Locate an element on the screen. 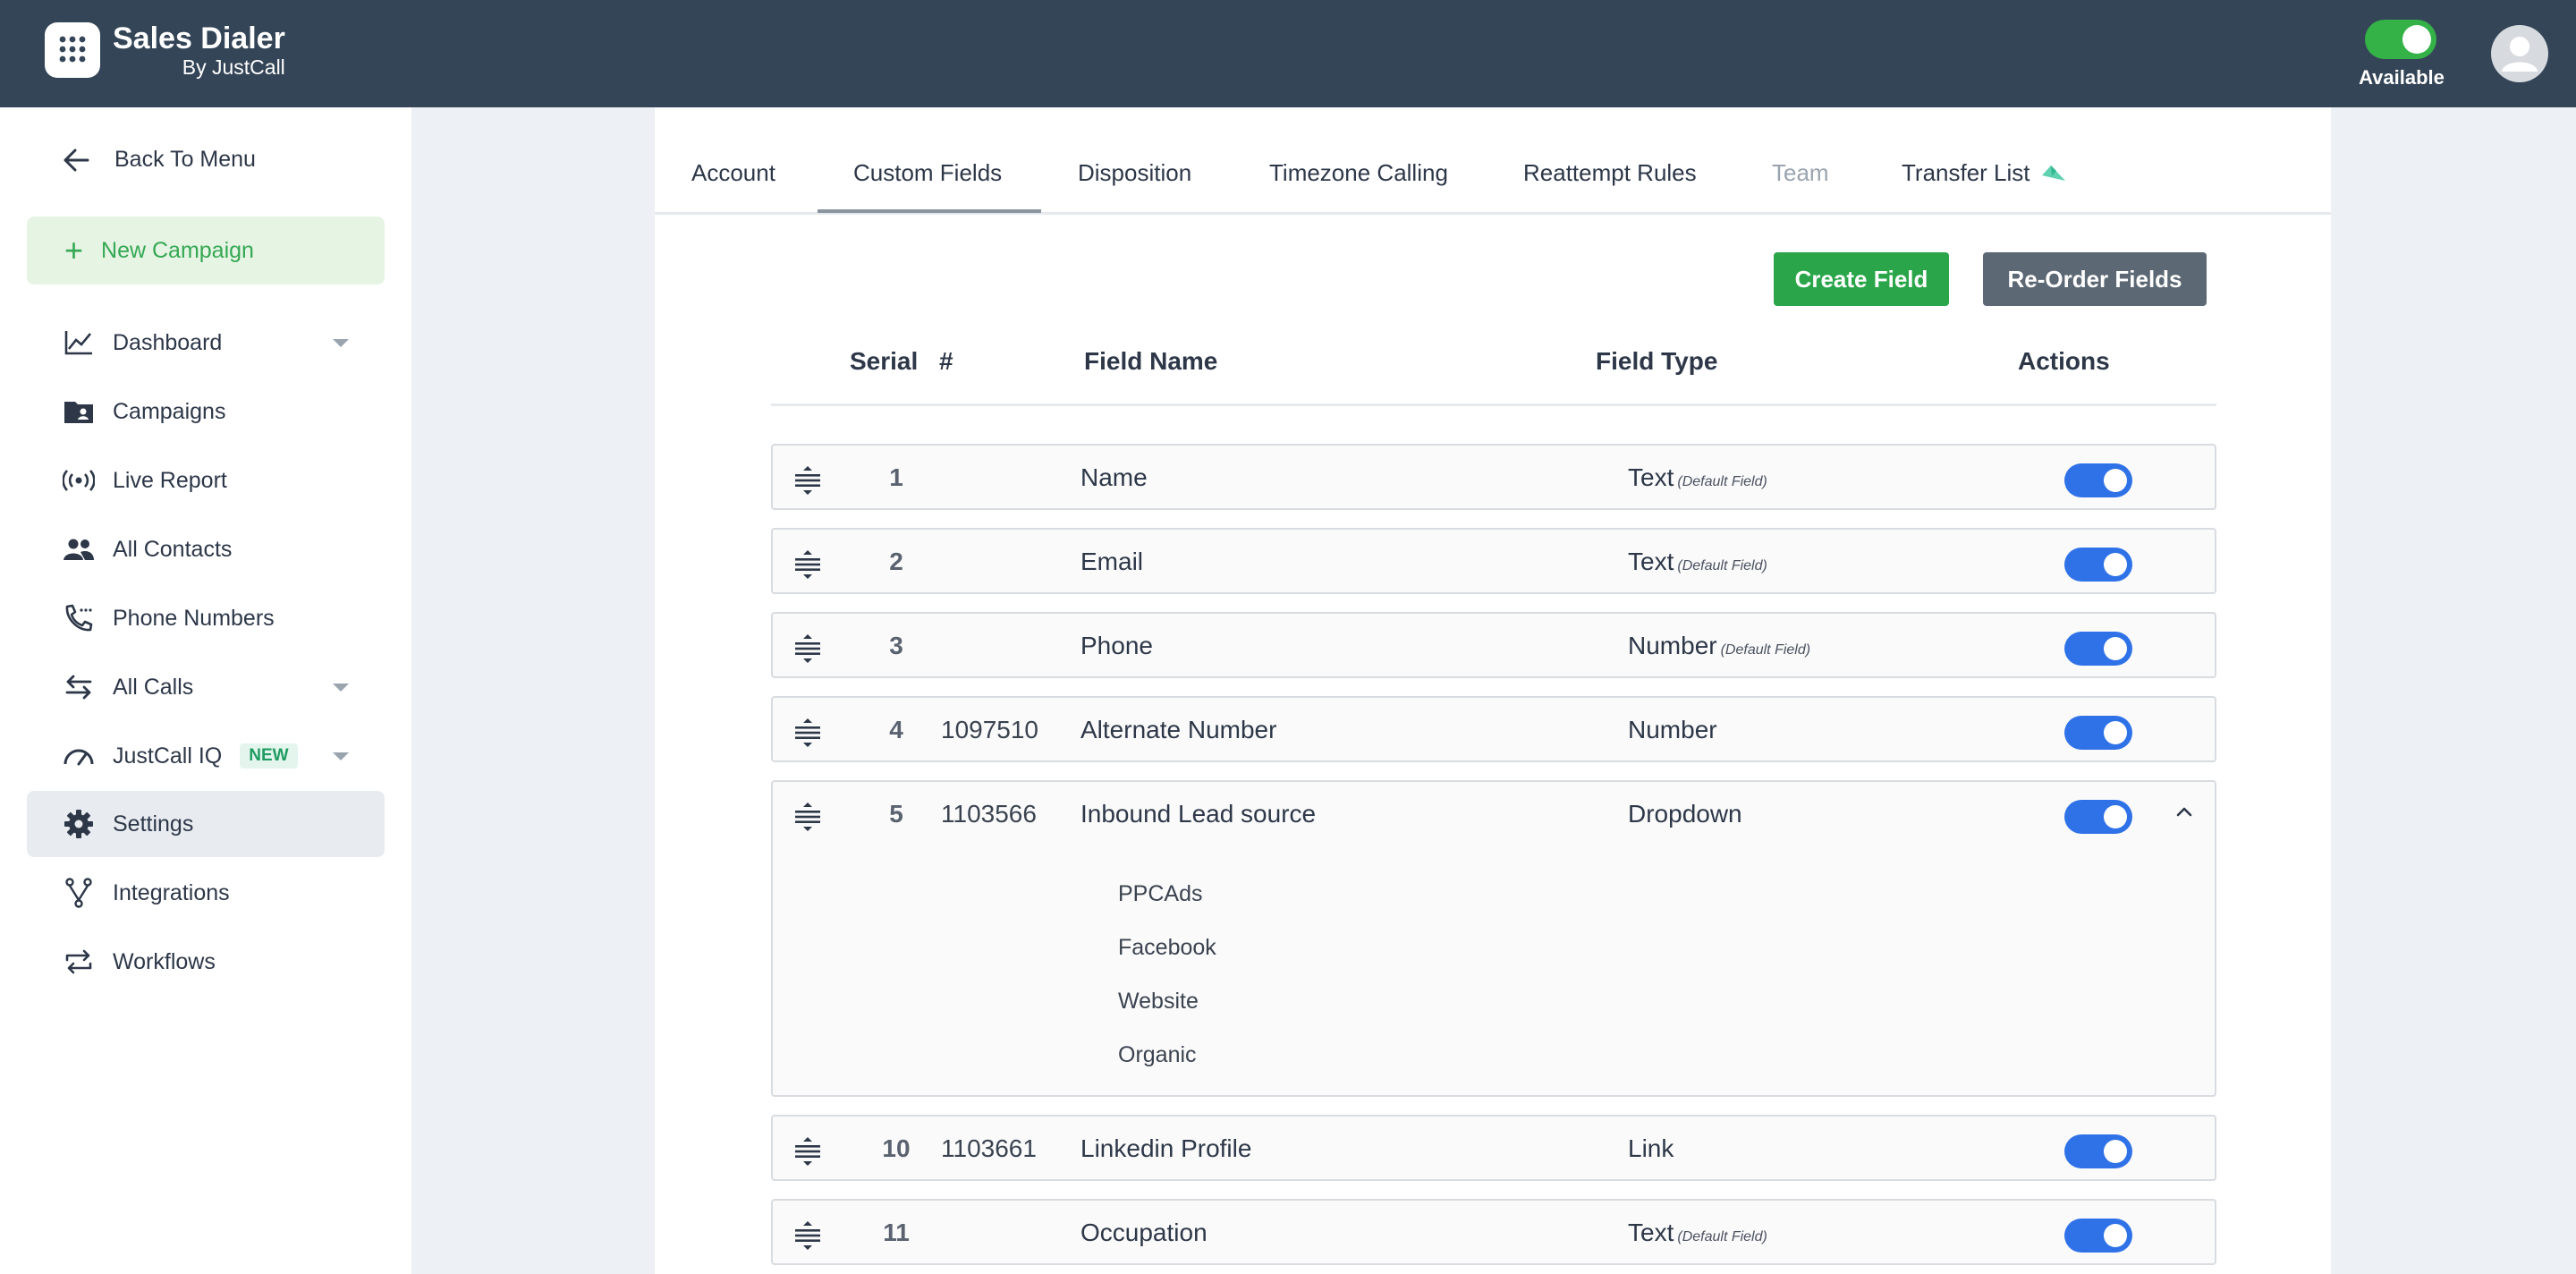  sidebar-item-label: Settings is located at coordinates (153, 824).